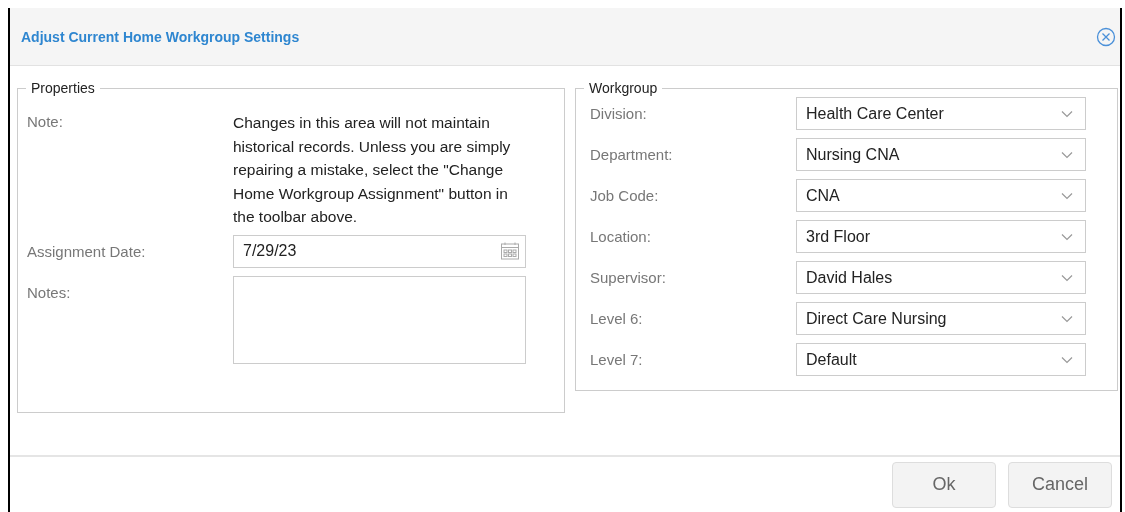  Describe the element at coordinates (632, 154) in the screenshot. I see `field-label: Department:` at that location.